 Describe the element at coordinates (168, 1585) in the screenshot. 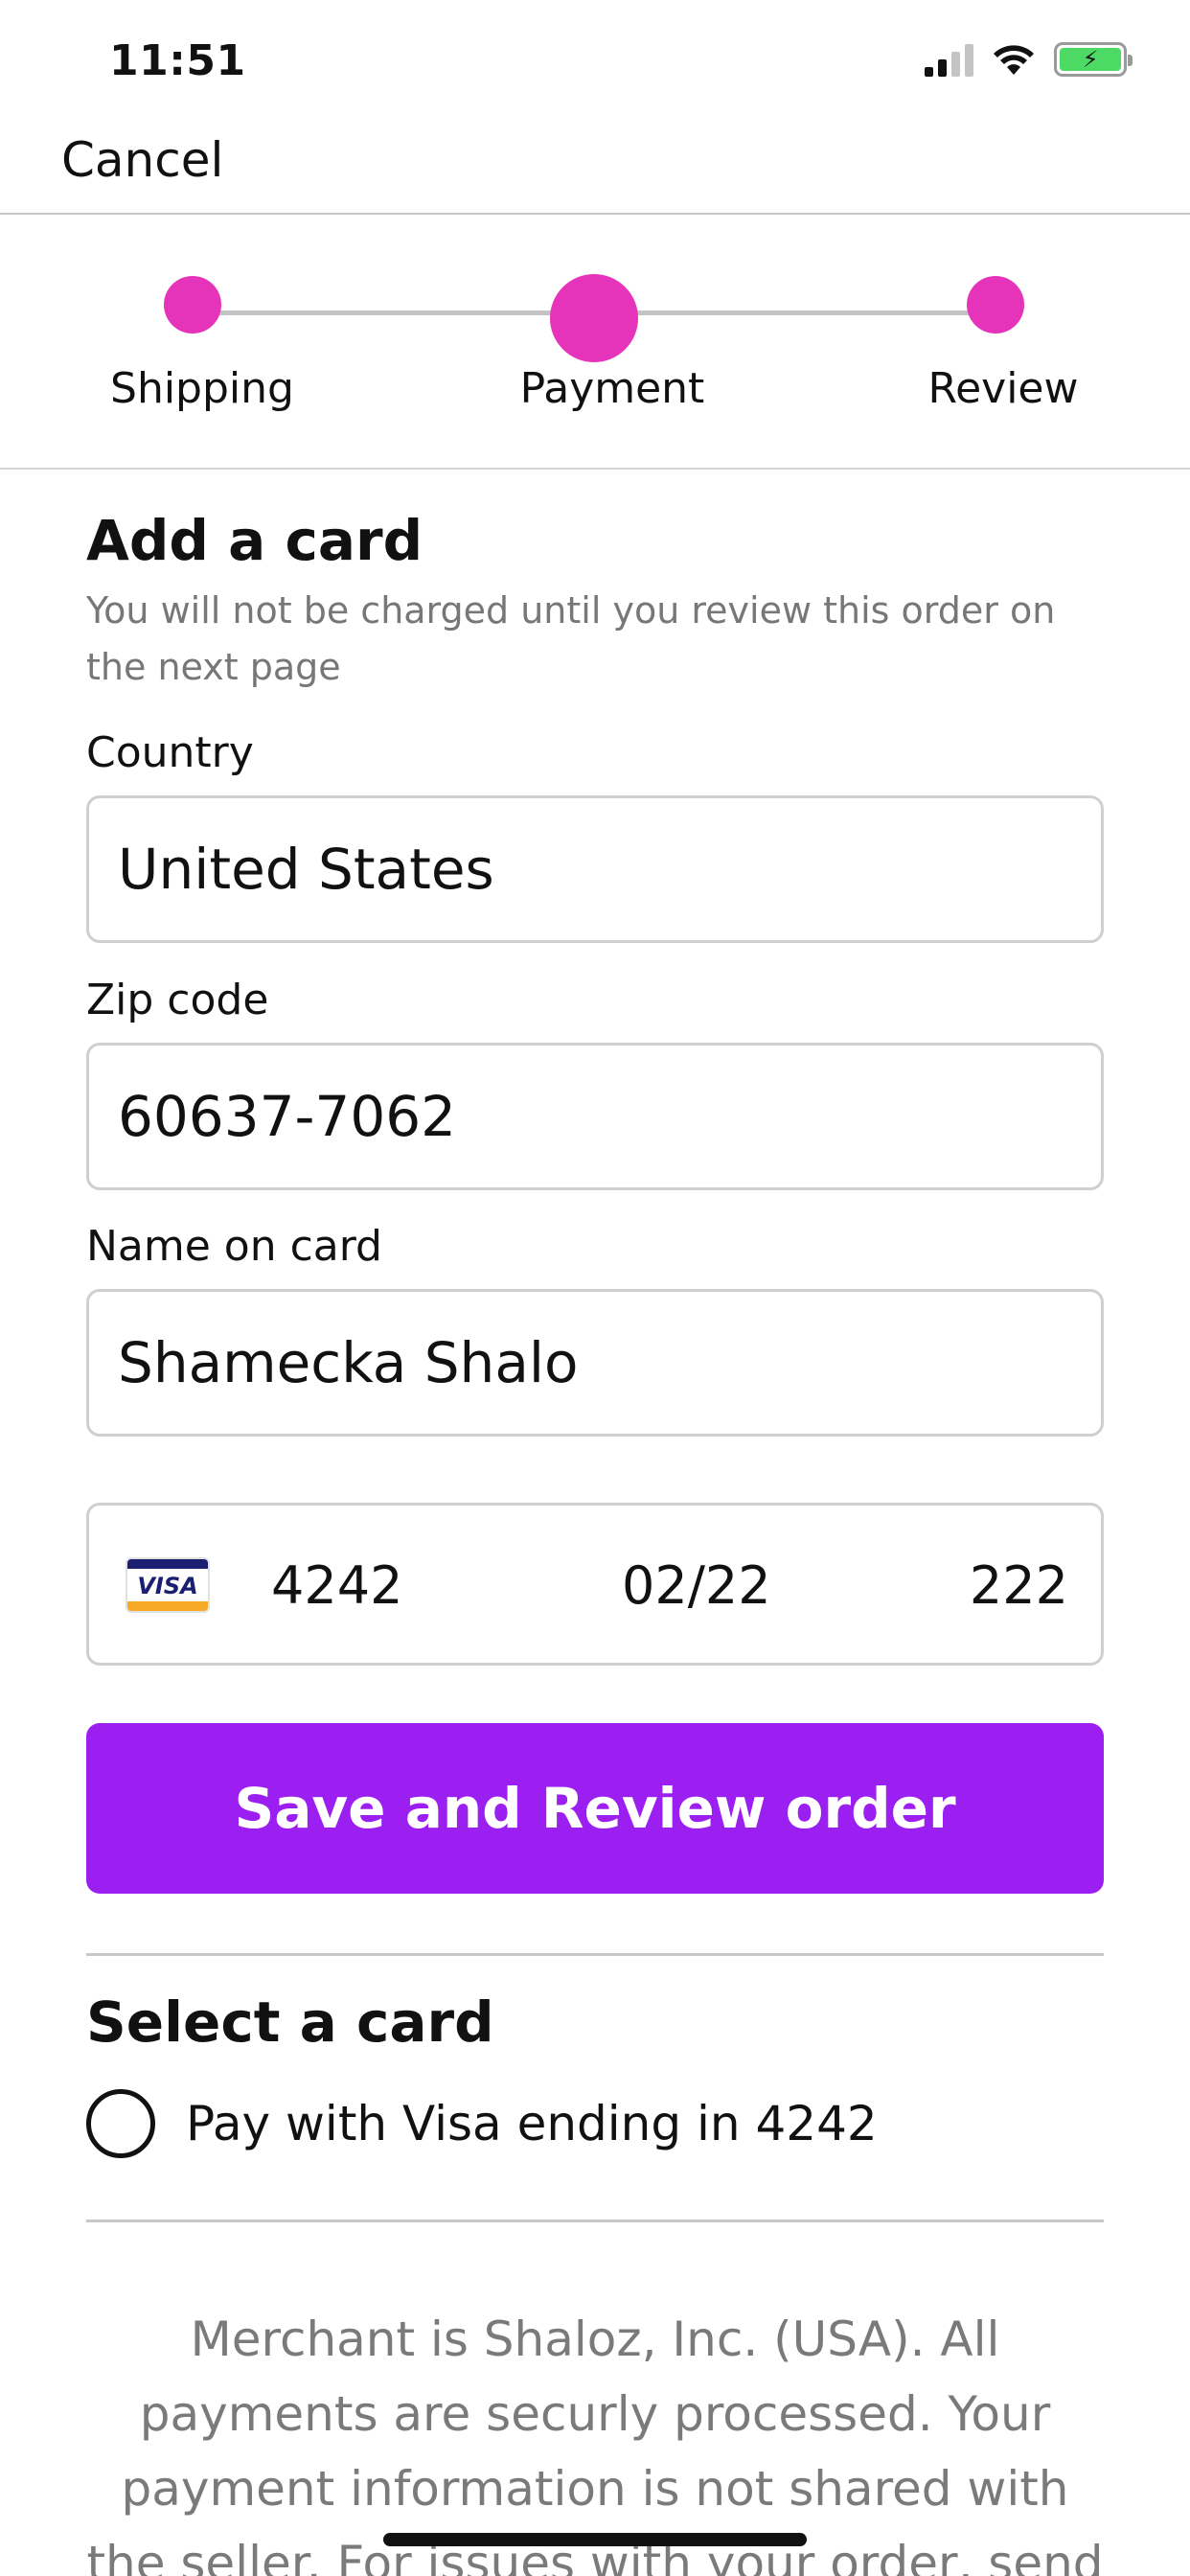

I see `visa-card-icon: VISA` at that location.